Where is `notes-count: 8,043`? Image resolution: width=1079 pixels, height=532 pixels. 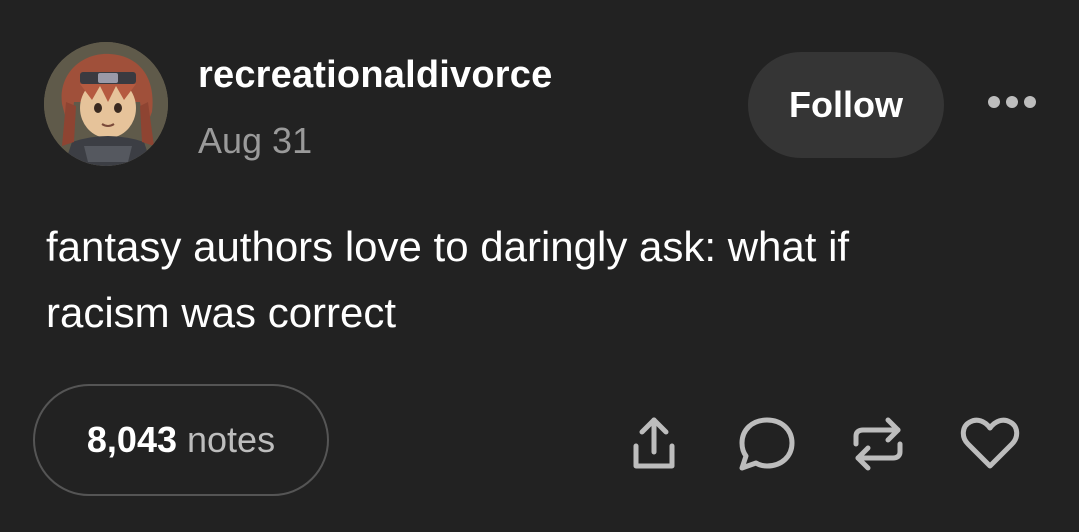
notes-count: 8,043 is located at coordinates (131, 439).